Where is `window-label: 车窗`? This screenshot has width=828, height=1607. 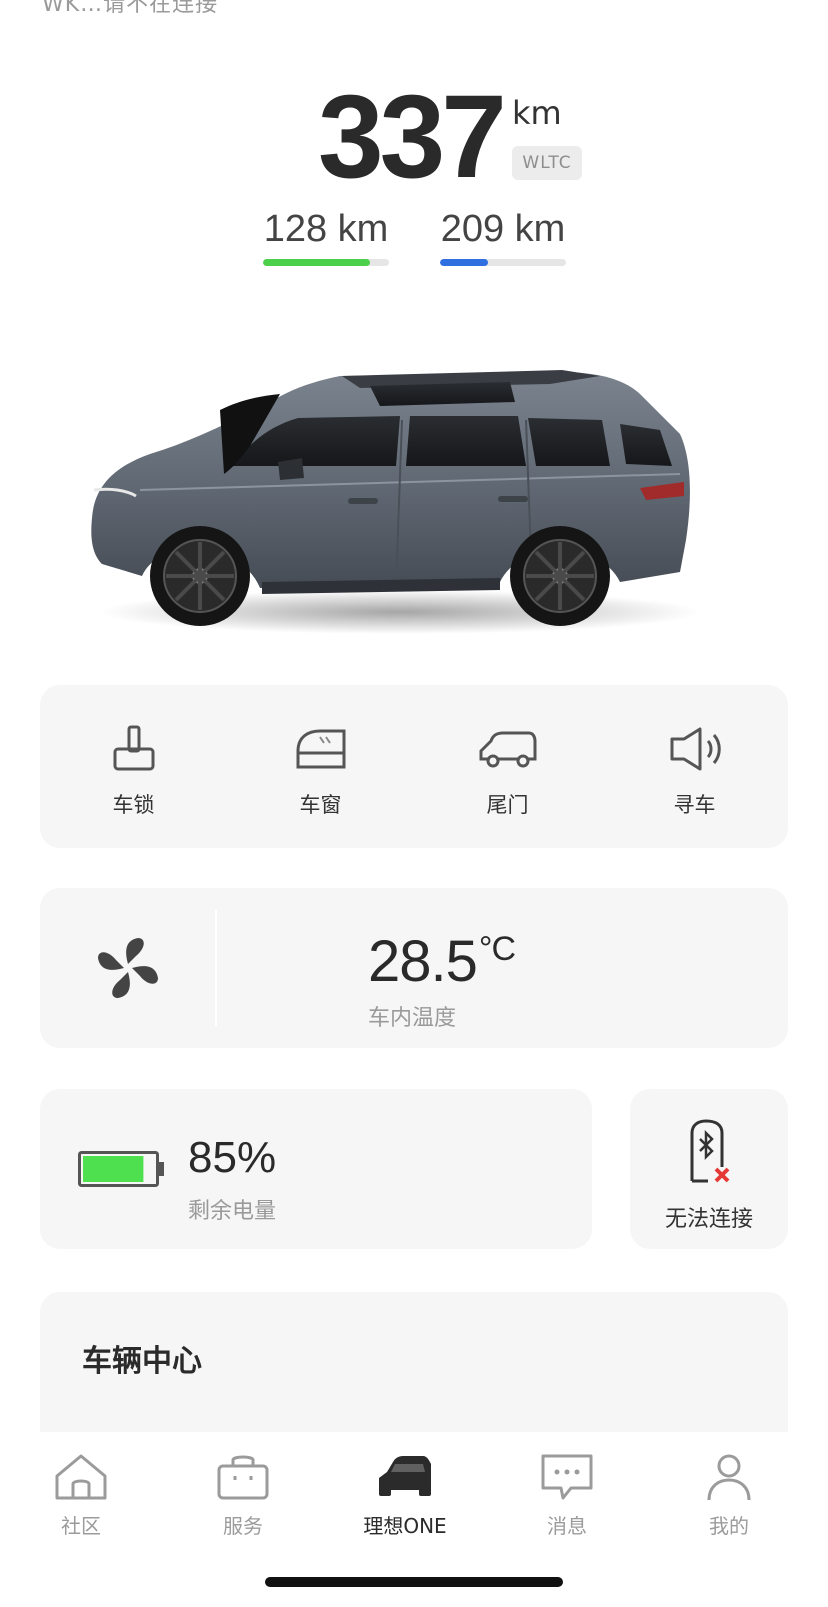 window-label: 车窗 is located at coordinates (320, 805).